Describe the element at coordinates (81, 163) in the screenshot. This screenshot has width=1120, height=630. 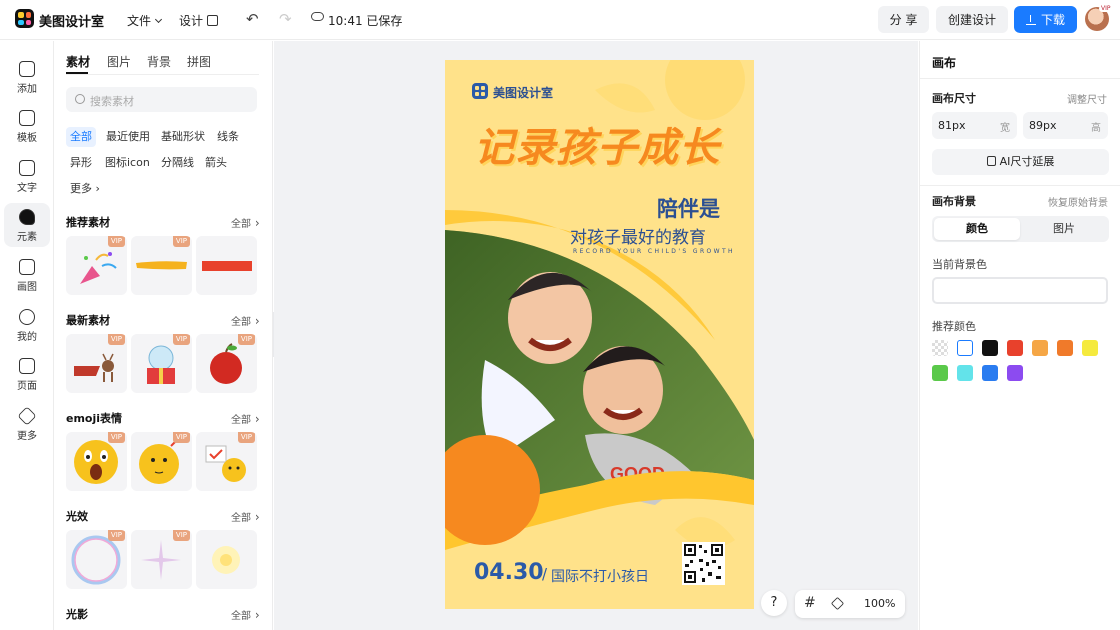
I see `chip-irregular: 异形` at that location.